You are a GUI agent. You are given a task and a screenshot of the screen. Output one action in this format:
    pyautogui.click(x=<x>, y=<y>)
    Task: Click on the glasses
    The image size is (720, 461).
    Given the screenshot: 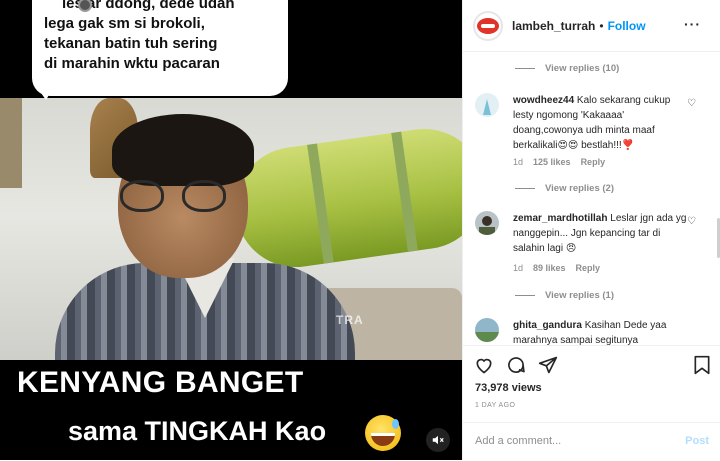 What is the action you would take?
    pyautogui.click(x=175, y=197)
    